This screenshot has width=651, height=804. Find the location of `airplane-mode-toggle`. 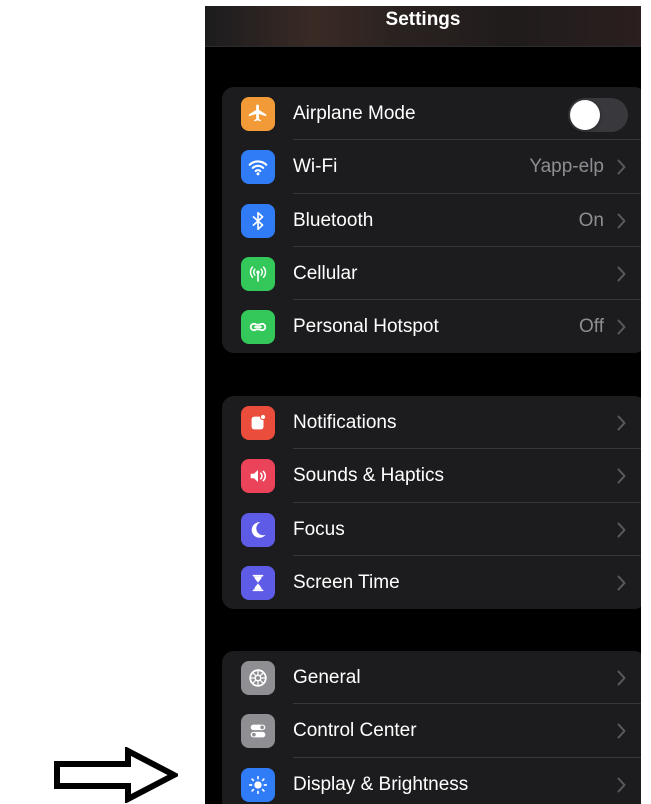

airplane-mode-toggle is located at coordinates (598, 115).